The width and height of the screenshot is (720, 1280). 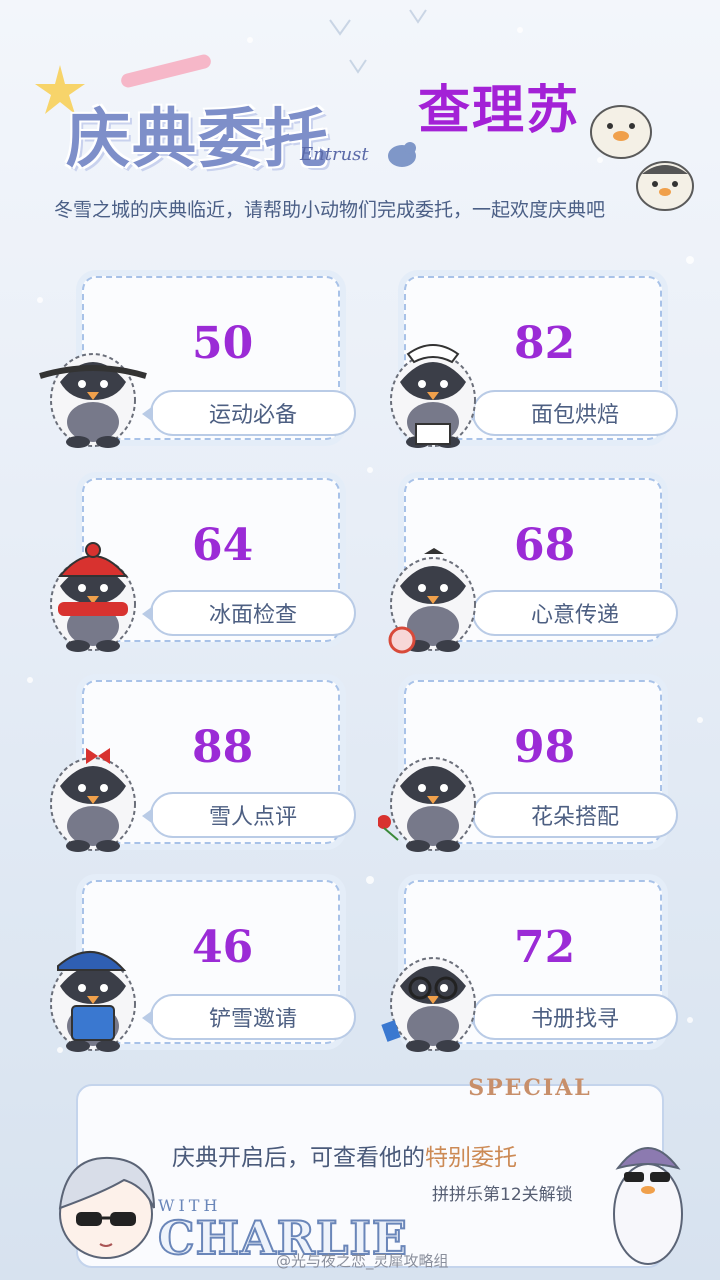 I want to click on commission-label: 面包烘焙, so click(x=574, y=415).